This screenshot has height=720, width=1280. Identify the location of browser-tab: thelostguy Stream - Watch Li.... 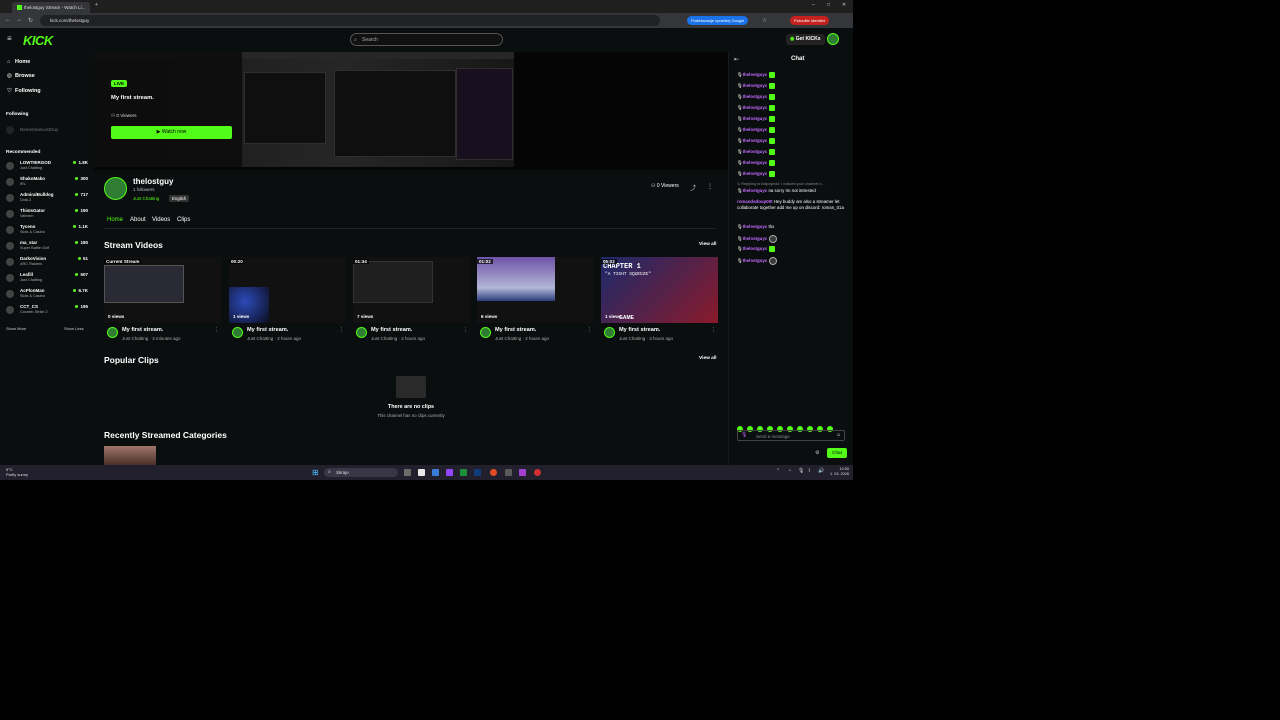
(51, 7).